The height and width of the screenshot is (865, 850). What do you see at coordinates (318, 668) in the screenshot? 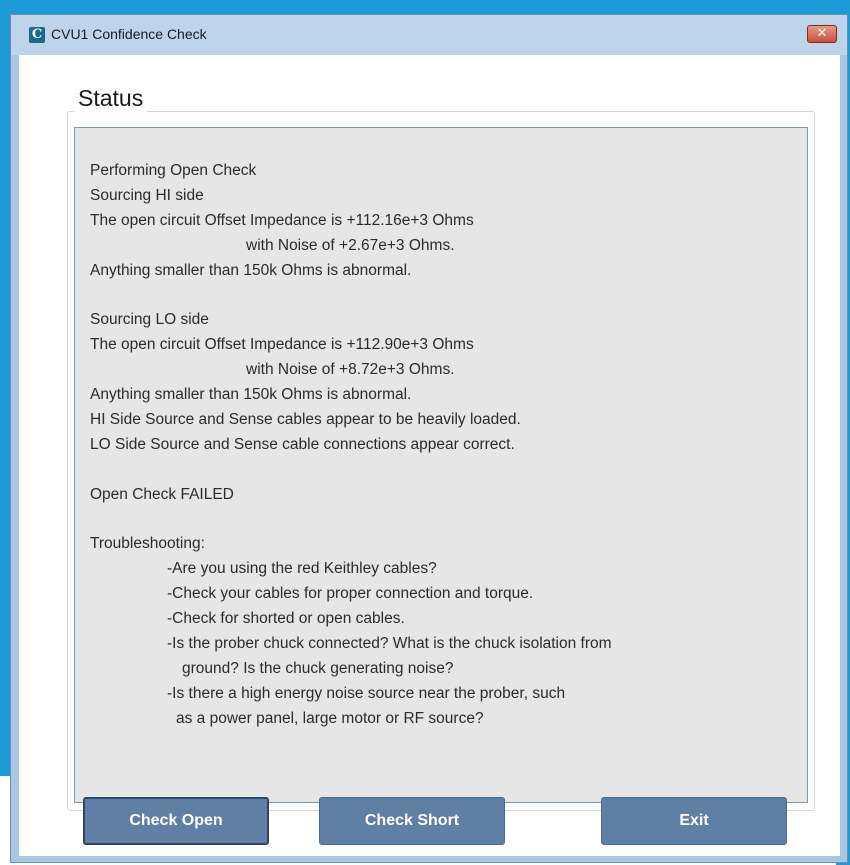
I see `status-line: ground? Is the chuck generating noise?` at bounding box center [318, 668].